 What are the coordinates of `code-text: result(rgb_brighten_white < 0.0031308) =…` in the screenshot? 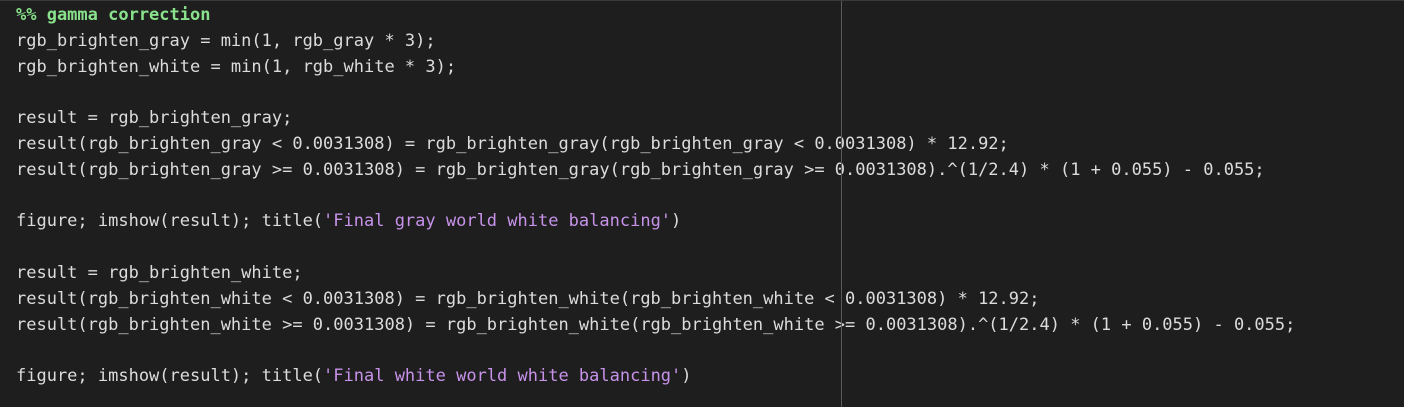 It's located at (528, 298).